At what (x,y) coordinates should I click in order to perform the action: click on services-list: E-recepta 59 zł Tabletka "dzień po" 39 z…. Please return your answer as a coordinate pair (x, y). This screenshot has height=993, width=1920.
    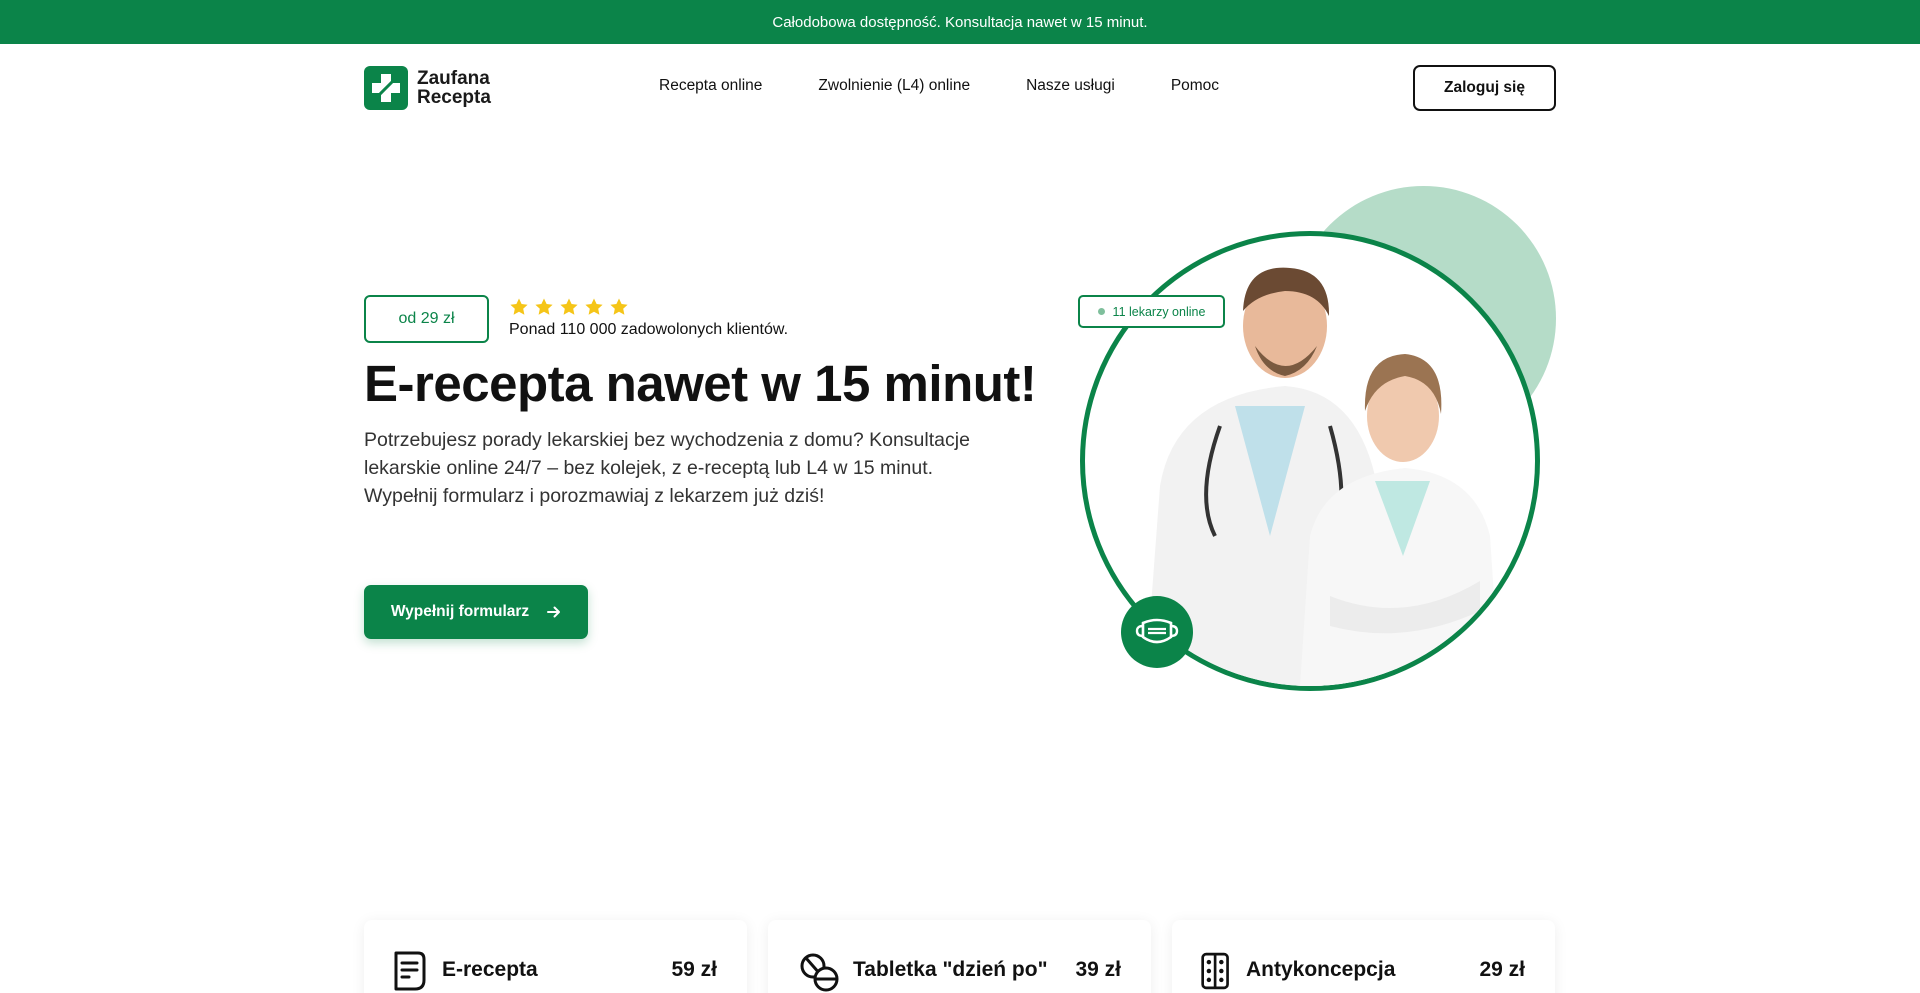
    Looking at the image, I should click on (959, 956).